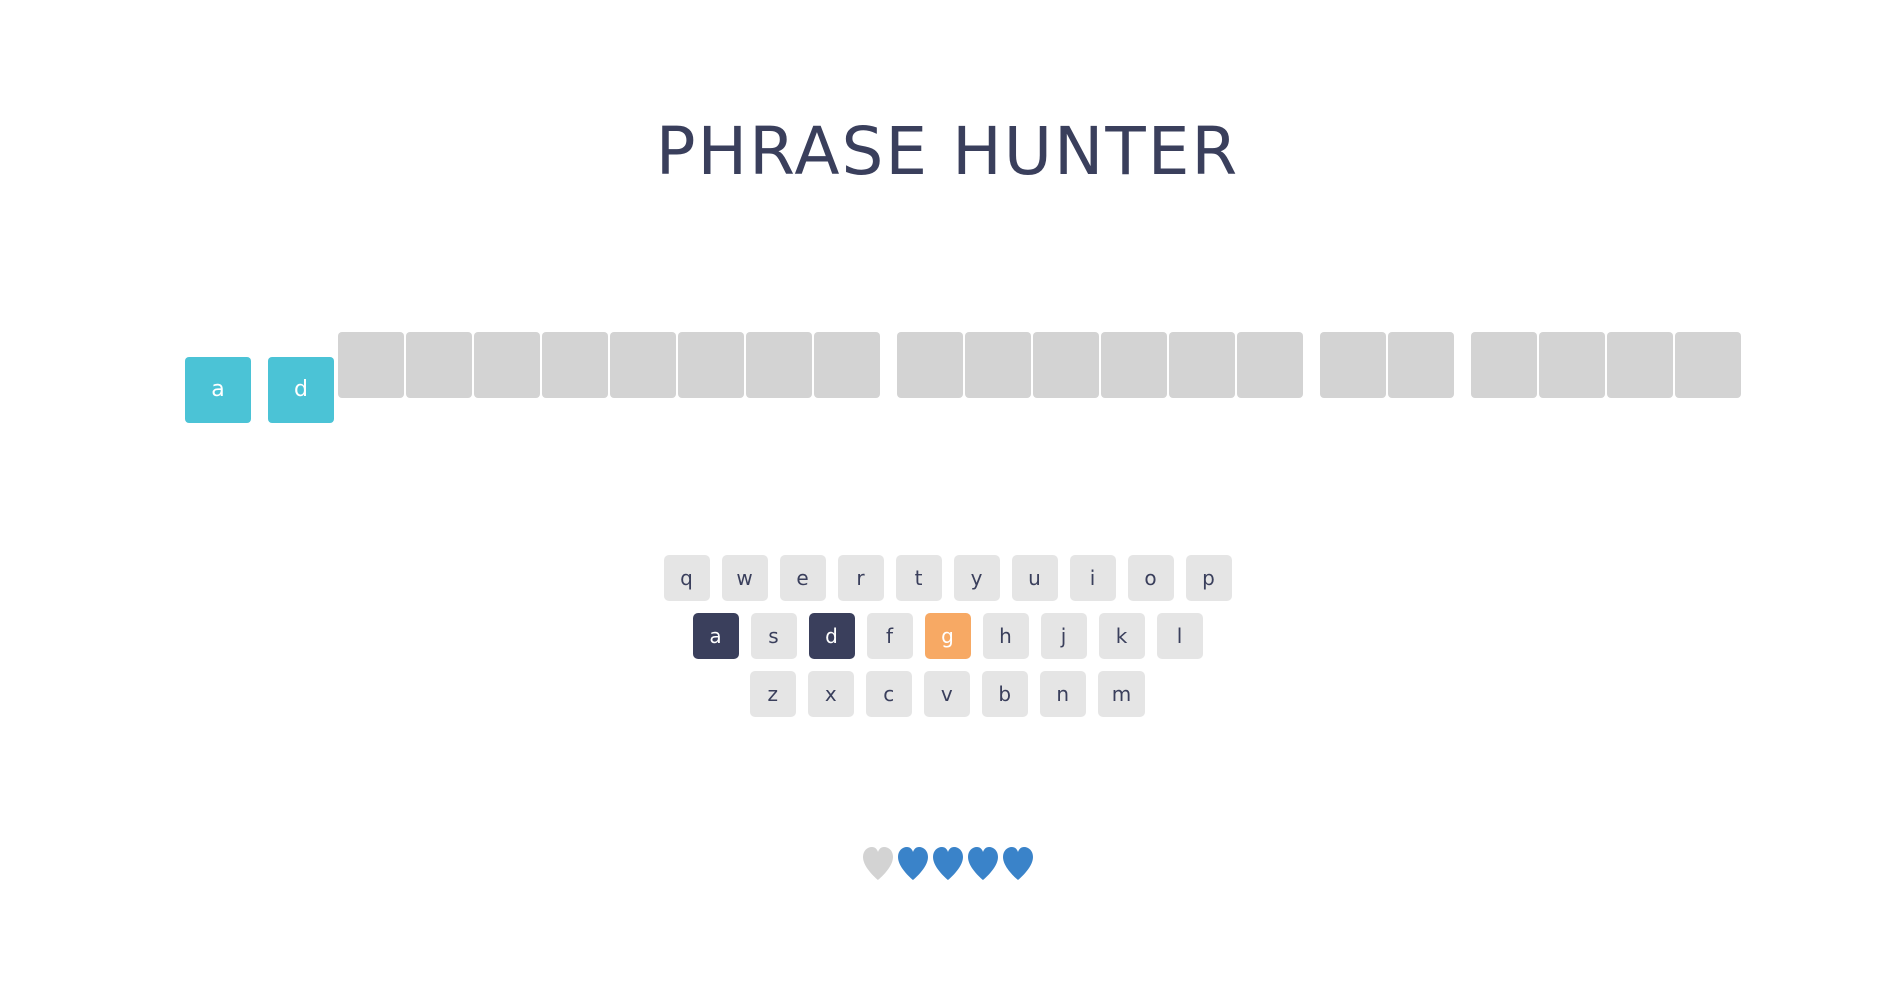  Describe the element at coordinates (888, 694) in the screenshot. I see `key-c: c` at that location.